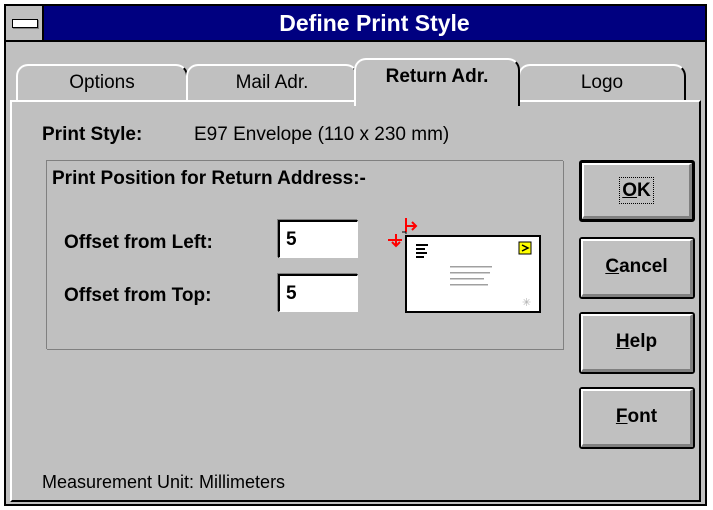 This screenshot has height=510, width=713. I want to click on print-style-value: E97 Envelope (110 x 230 mm), so click(322, 134).